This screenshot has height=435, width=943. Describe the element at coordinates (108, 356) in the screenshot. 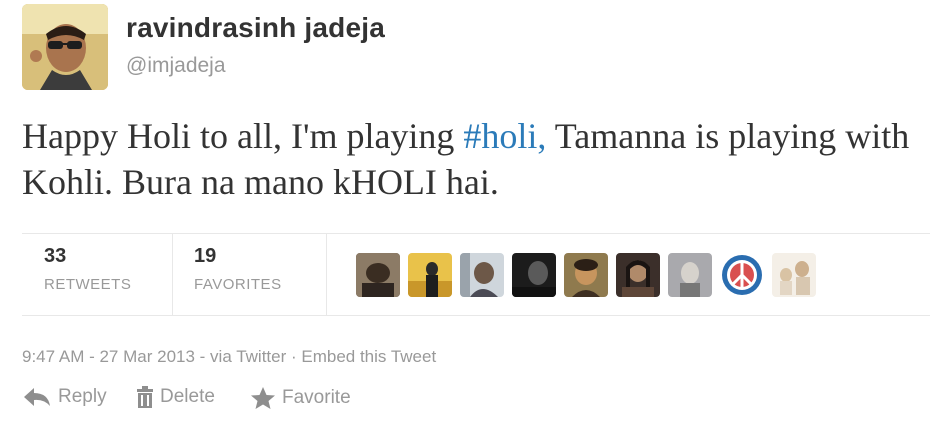

I see `tweet-timestamp: 9:47 AM - 27 Mar 2013` at that location.